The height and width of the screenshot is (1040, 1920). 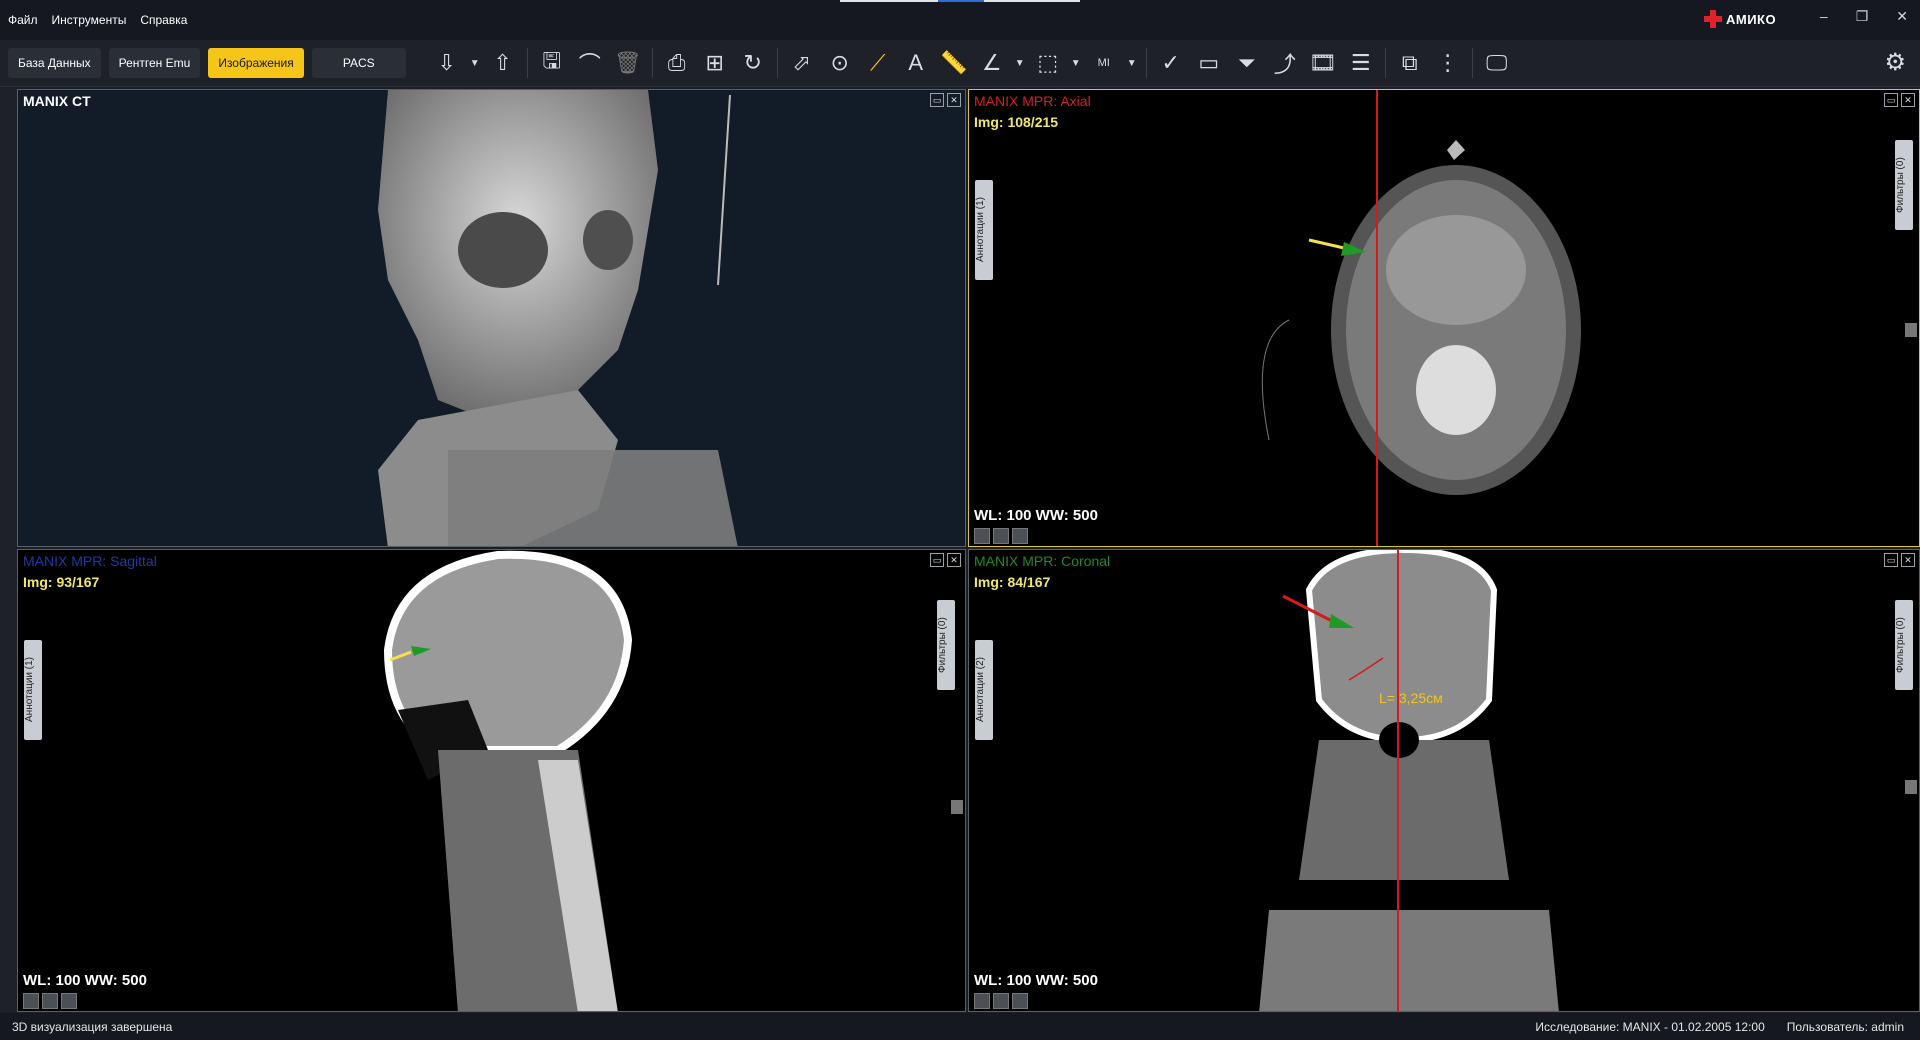 What do you see at coordinates (8, 550) in the screenshot?
I see `left-panel-strip` at bounding box center [8, 550].